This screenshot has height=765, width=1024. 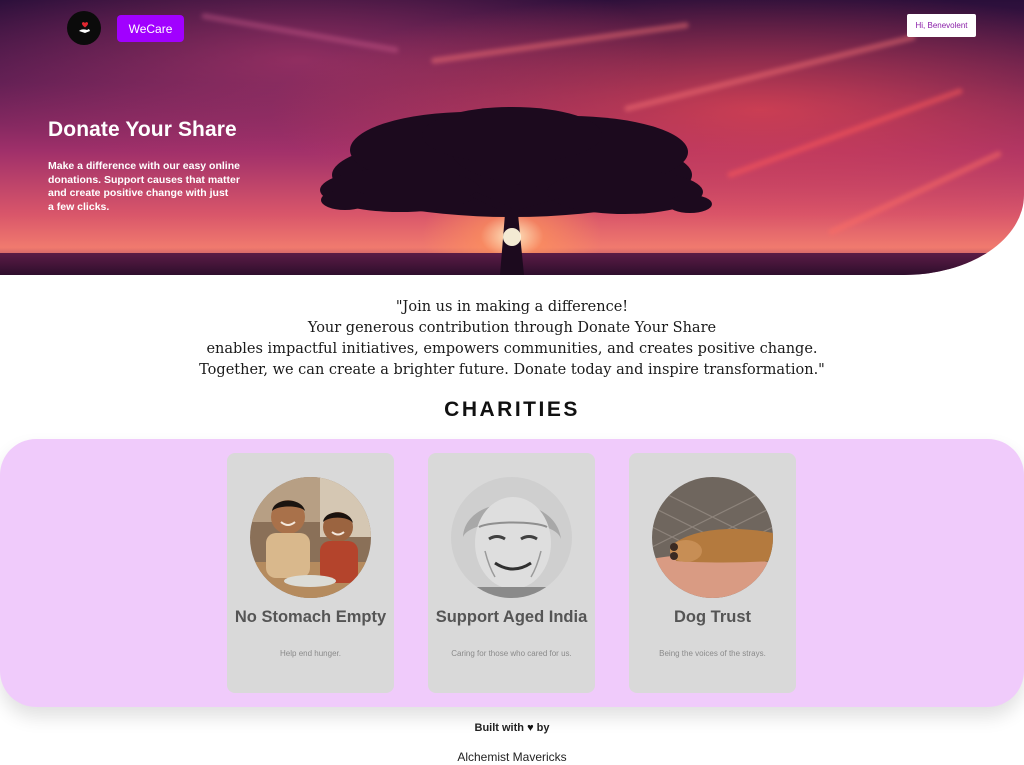 I want to click on dog-paw-photo, so click(x=712, y=537).